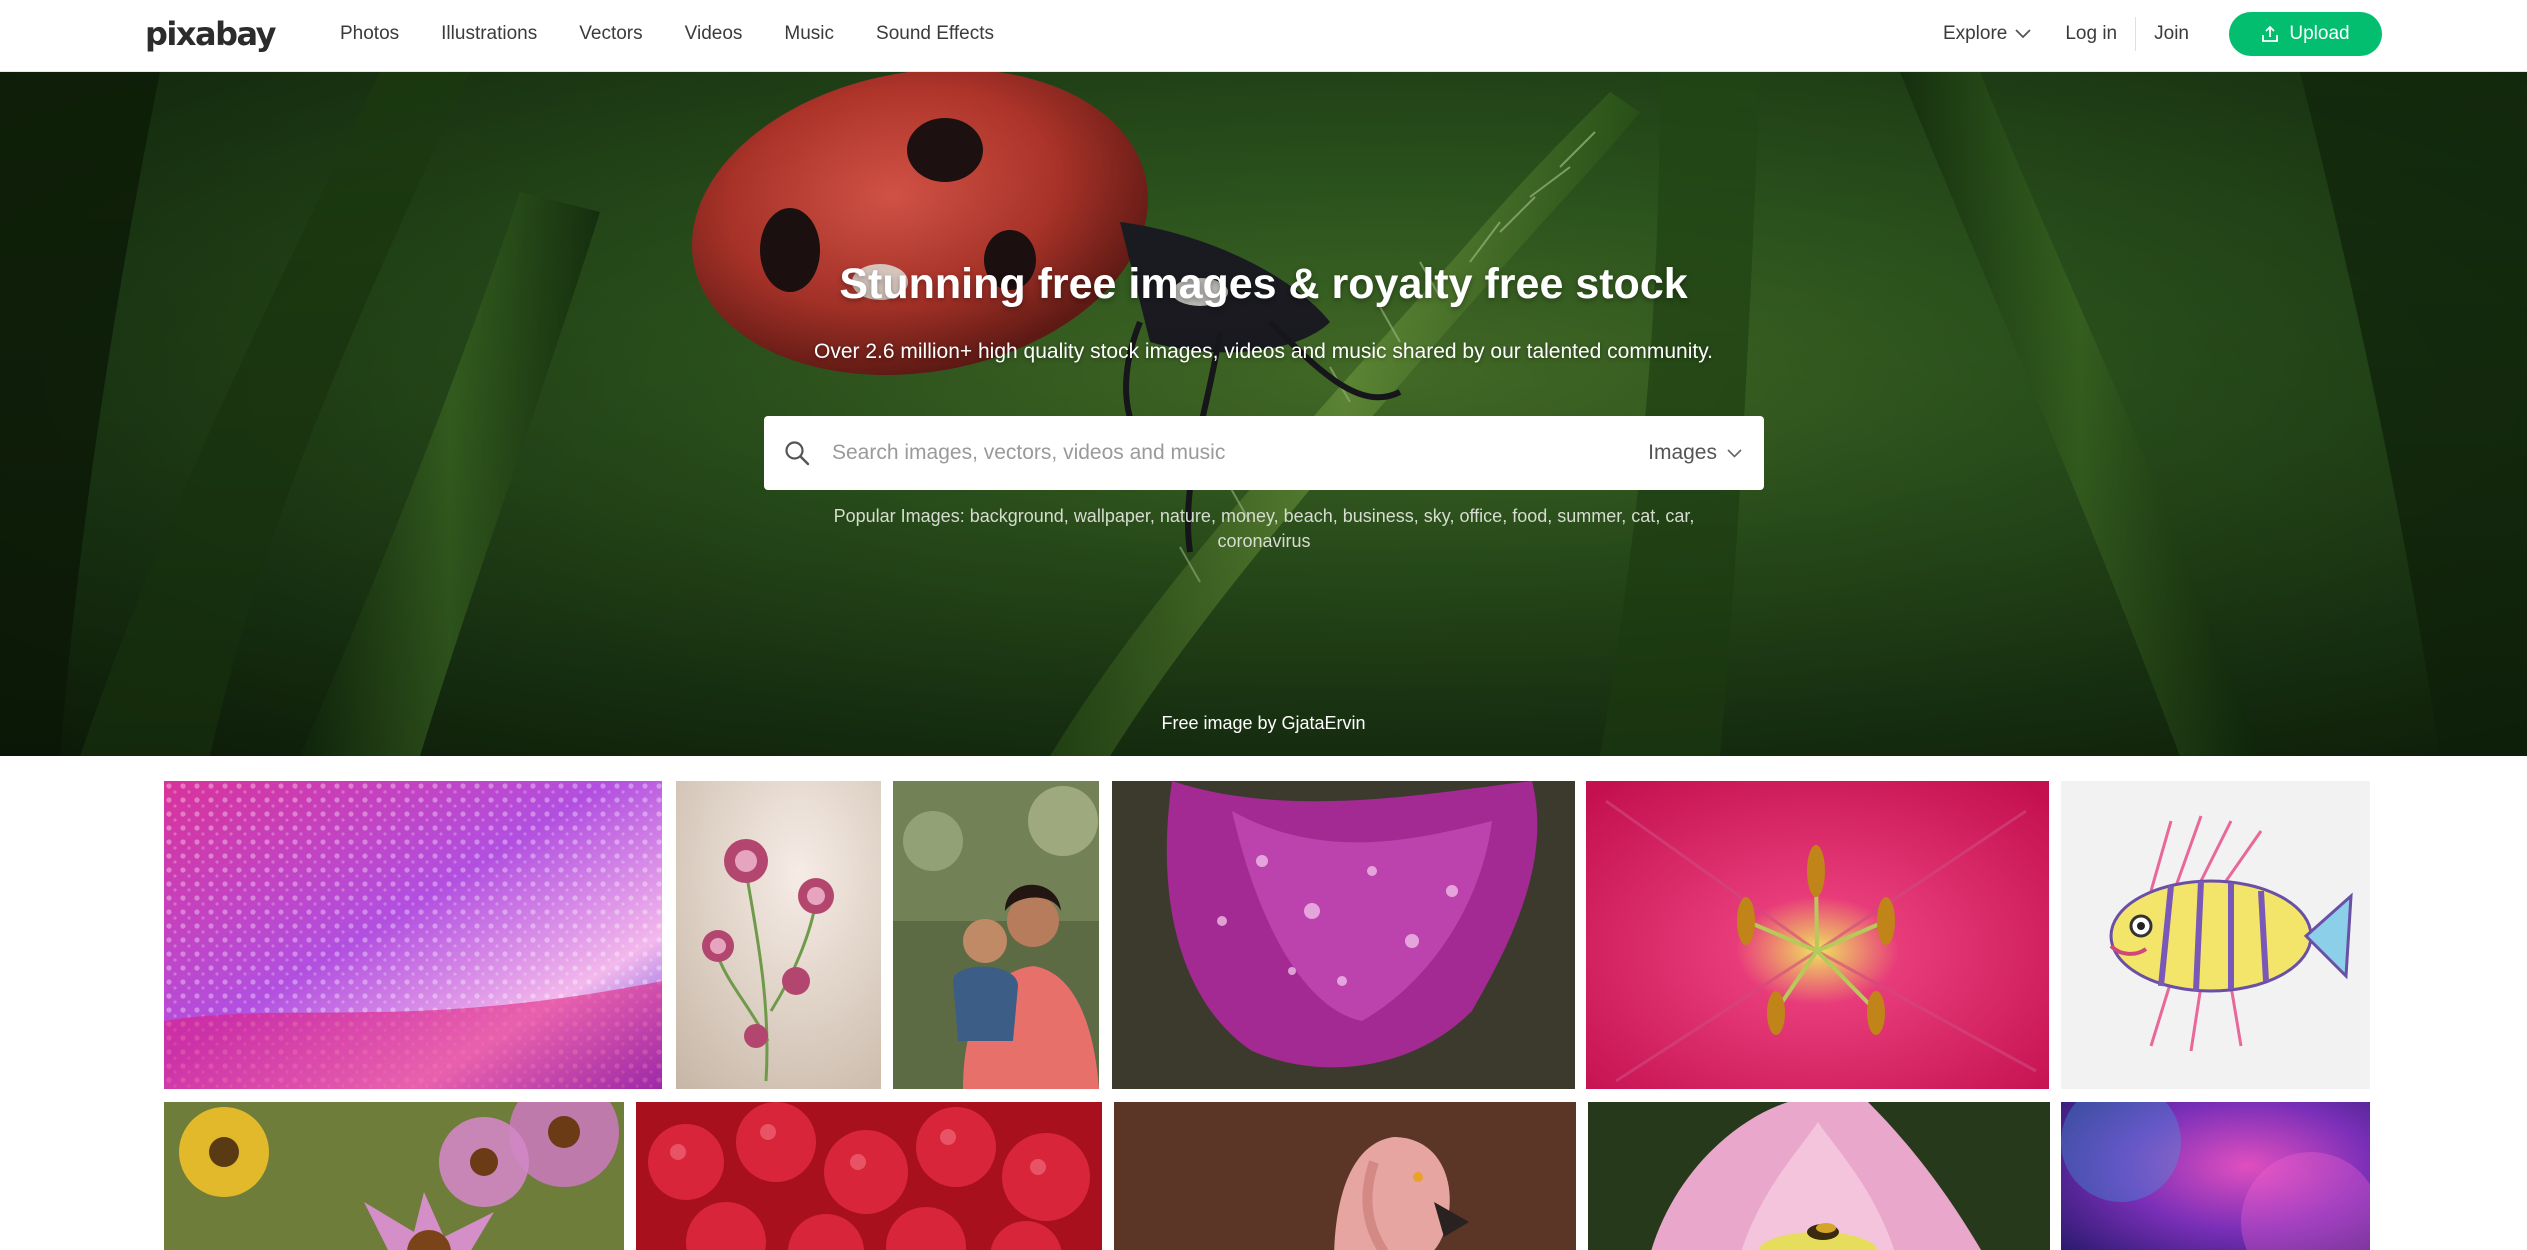 Image resolution: width=2527 pixels, height=1250 pixels. I want to click on join-link: Join, so click(2171, 34).